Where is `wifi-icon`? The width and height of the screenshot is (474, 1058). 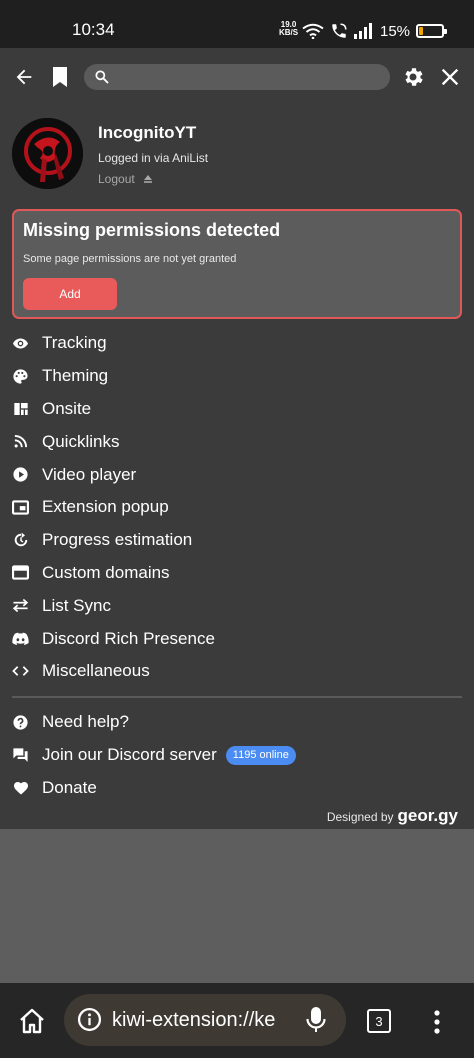
wifi-icon is located at coordinates (313, 31).